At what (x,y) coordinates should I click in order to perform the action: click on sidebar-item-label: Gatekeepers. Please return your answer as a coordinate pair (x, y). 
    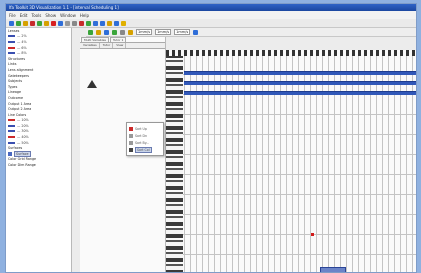
    Looking at the image, I should click on (18, 75).